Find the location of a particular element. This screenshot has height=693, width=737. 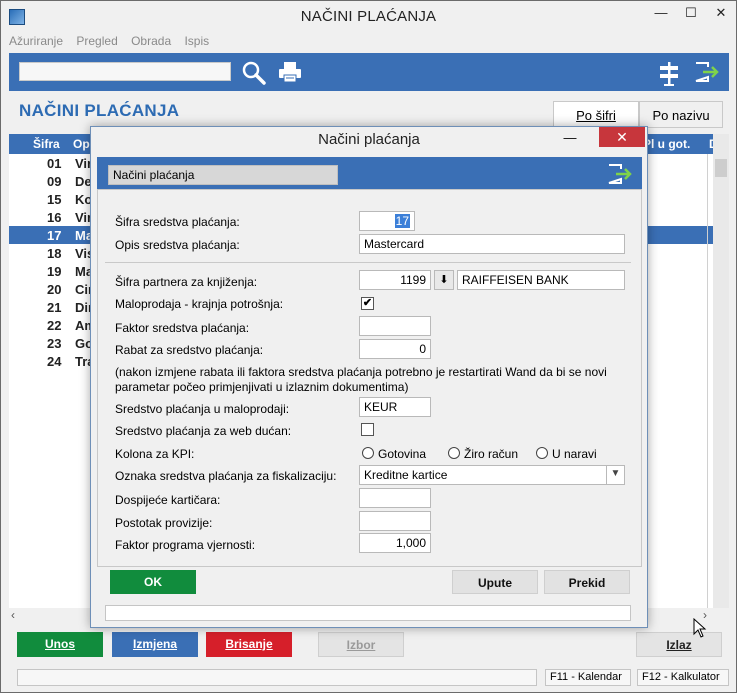

loyalty-field: 1,000 is located at coordinates (395, 543).